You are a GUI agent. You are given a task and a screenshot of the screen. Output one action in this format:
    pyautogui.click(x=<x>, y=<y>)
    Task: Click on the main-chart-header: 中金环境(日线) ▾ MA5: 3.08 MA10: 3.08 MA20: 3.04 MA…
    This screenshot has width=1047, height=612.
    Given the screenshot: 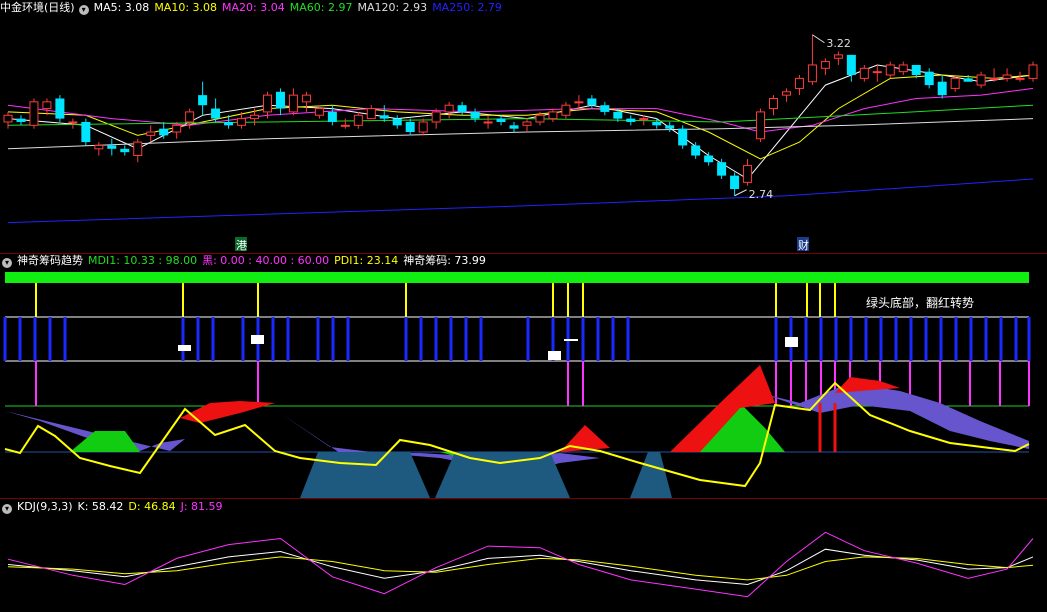 What is the action you would take?
    pyautogui.click(x=256, y=8)
    